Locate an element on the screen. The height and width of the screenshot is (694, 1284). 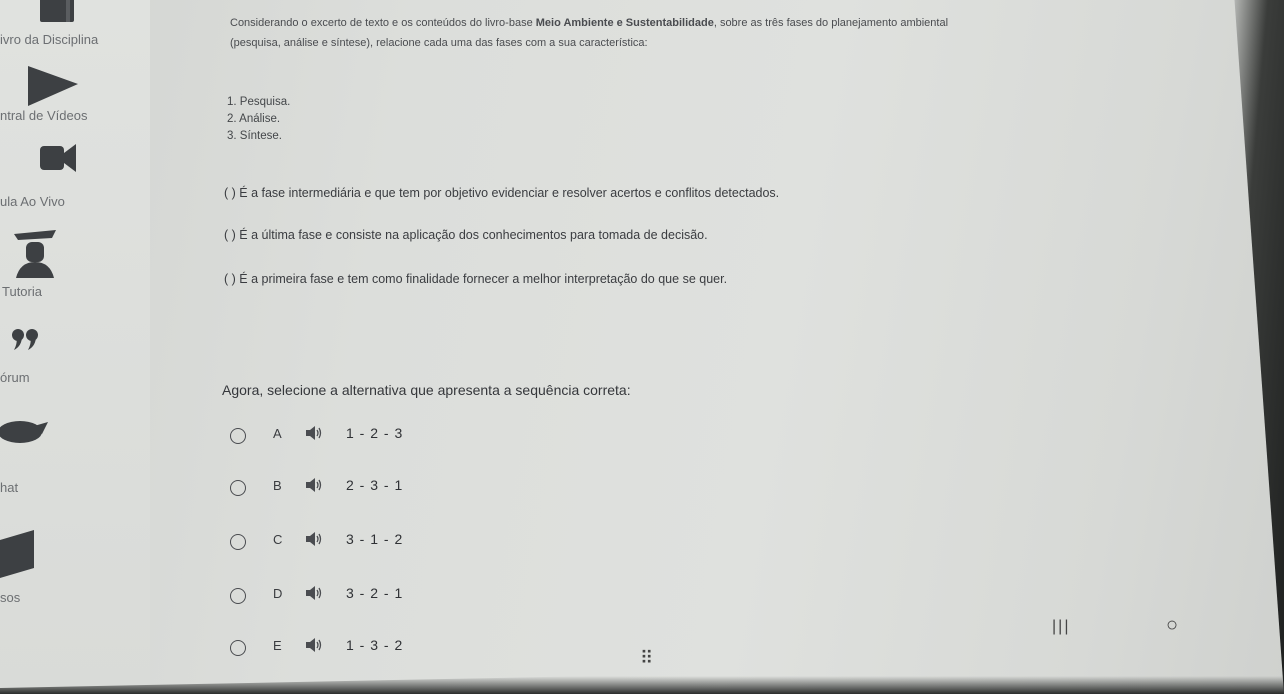
sidebar-item-label: ntral de Vídeos is located at coordinates (44, 115).